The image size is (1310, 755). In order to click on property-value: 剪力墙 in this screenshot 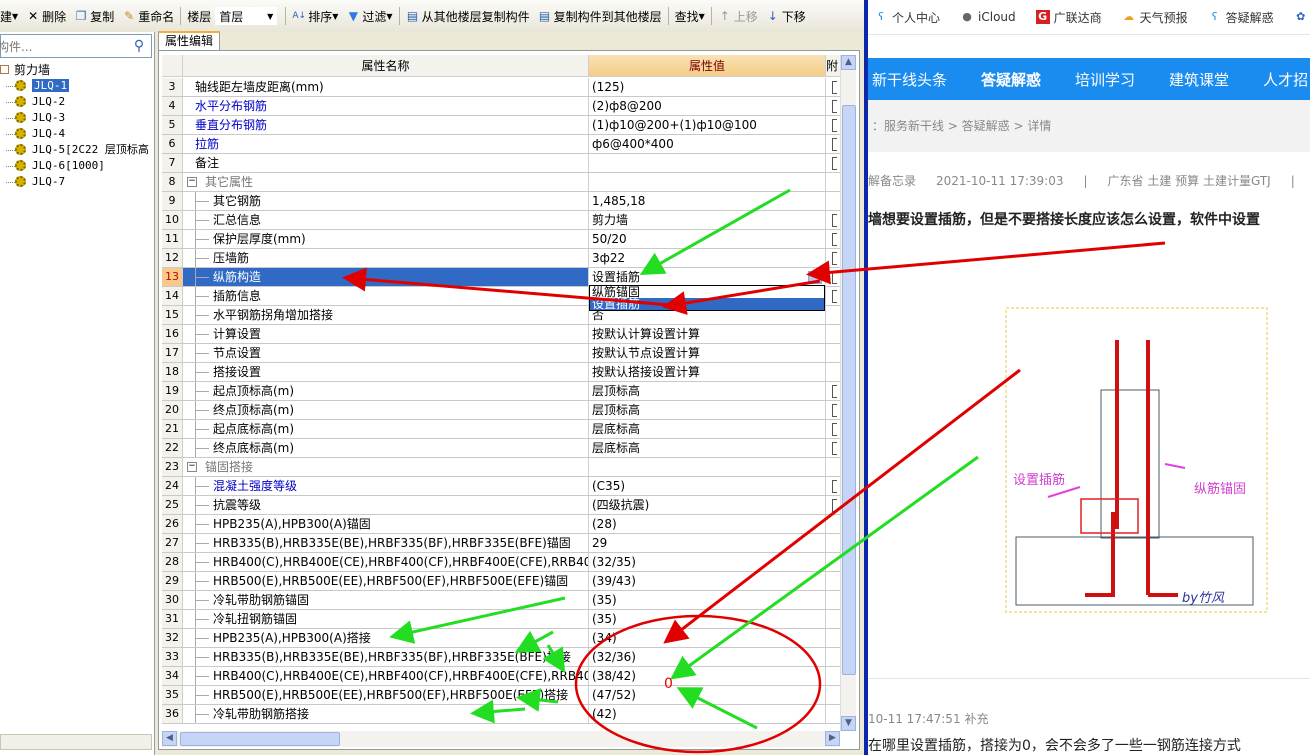, I will do `click(707, 220)`.